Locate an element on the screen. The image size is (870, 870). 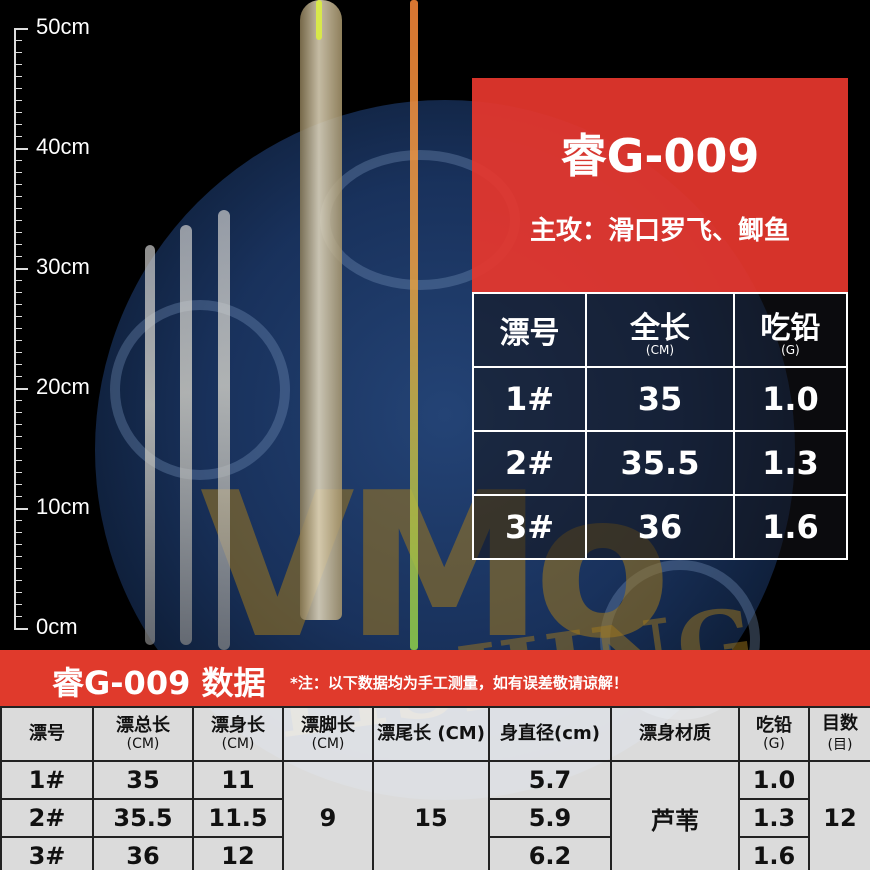
product-title-box: 睿G-009 主攻：滑口罗飞、鲫鱼 is located at coordinates (660, 185).